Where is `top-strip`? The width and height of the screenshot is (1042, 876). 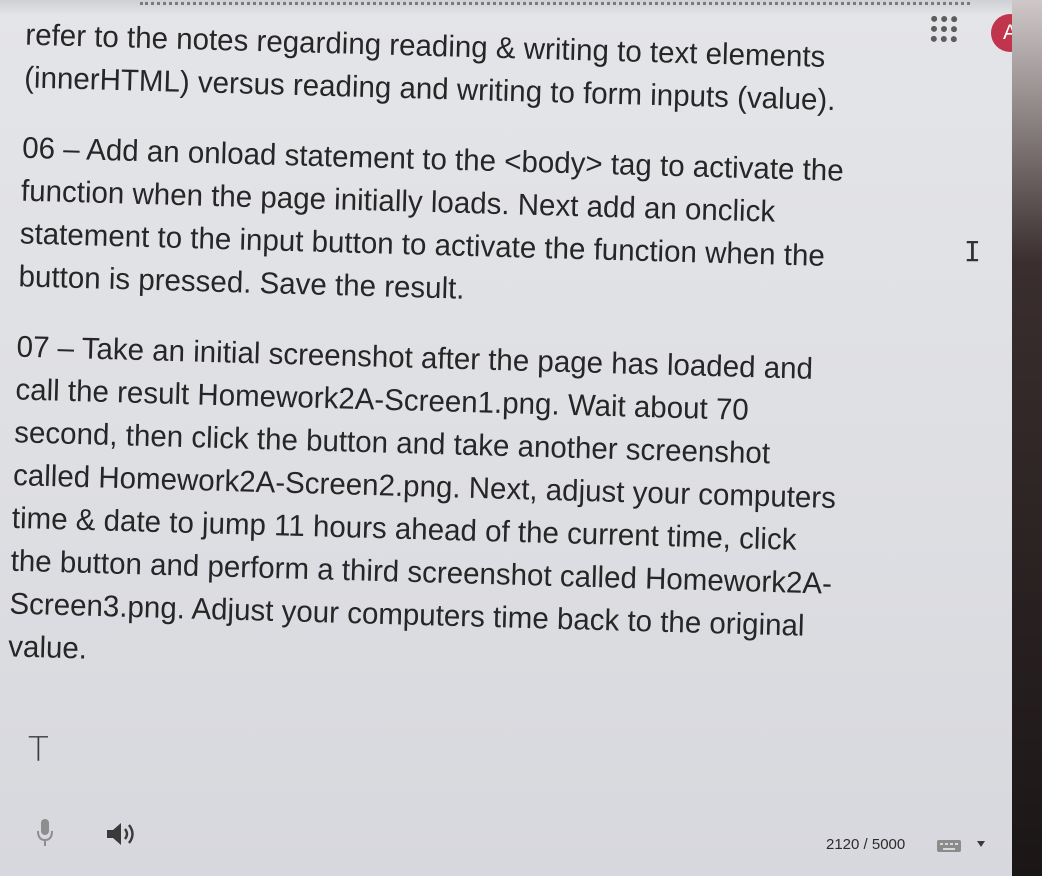
top-strip is located at coordinates (506, 7).